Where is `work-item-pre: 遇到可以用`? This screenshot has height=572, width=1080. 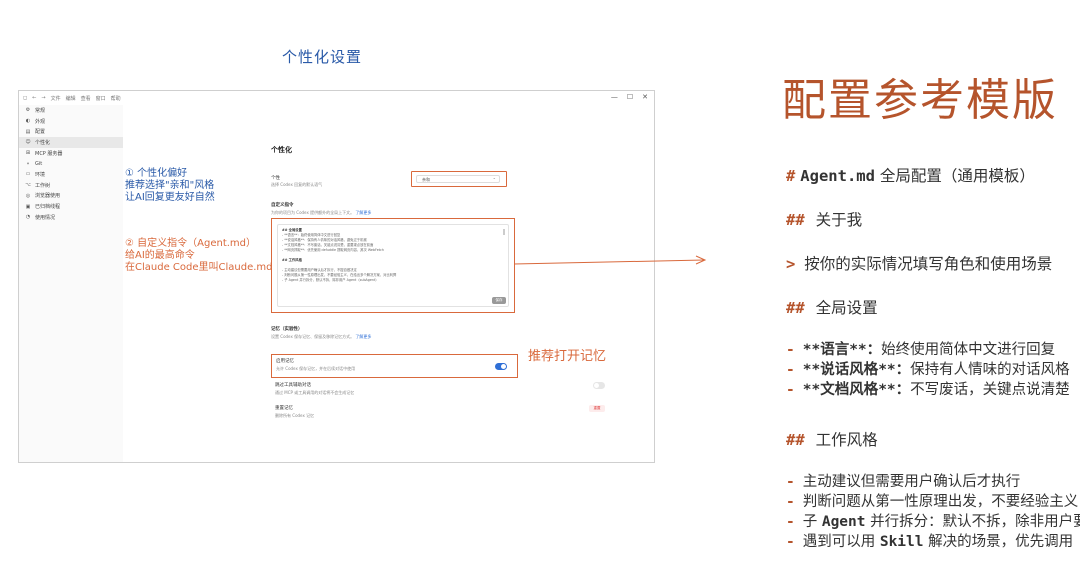 work-item-pre: 遇到可以用 is located at coordinates (841, 542).